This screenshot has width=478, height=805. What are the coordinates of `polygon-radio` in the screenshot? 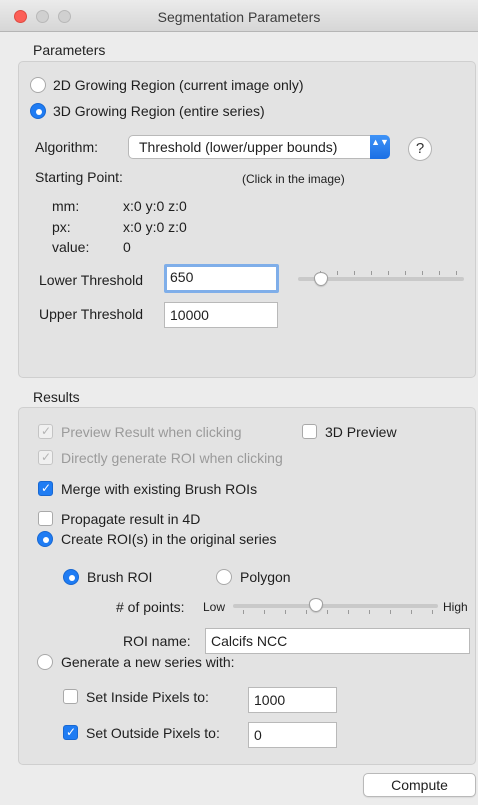 It's located at (224, 577).